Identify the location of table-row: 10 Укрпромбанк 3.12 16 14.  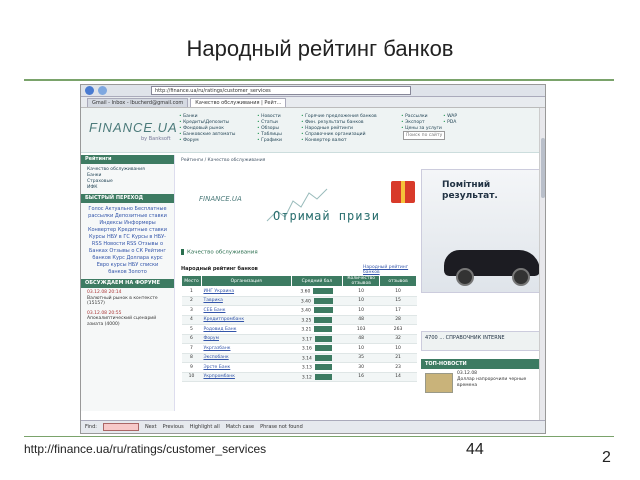
(299, 377).